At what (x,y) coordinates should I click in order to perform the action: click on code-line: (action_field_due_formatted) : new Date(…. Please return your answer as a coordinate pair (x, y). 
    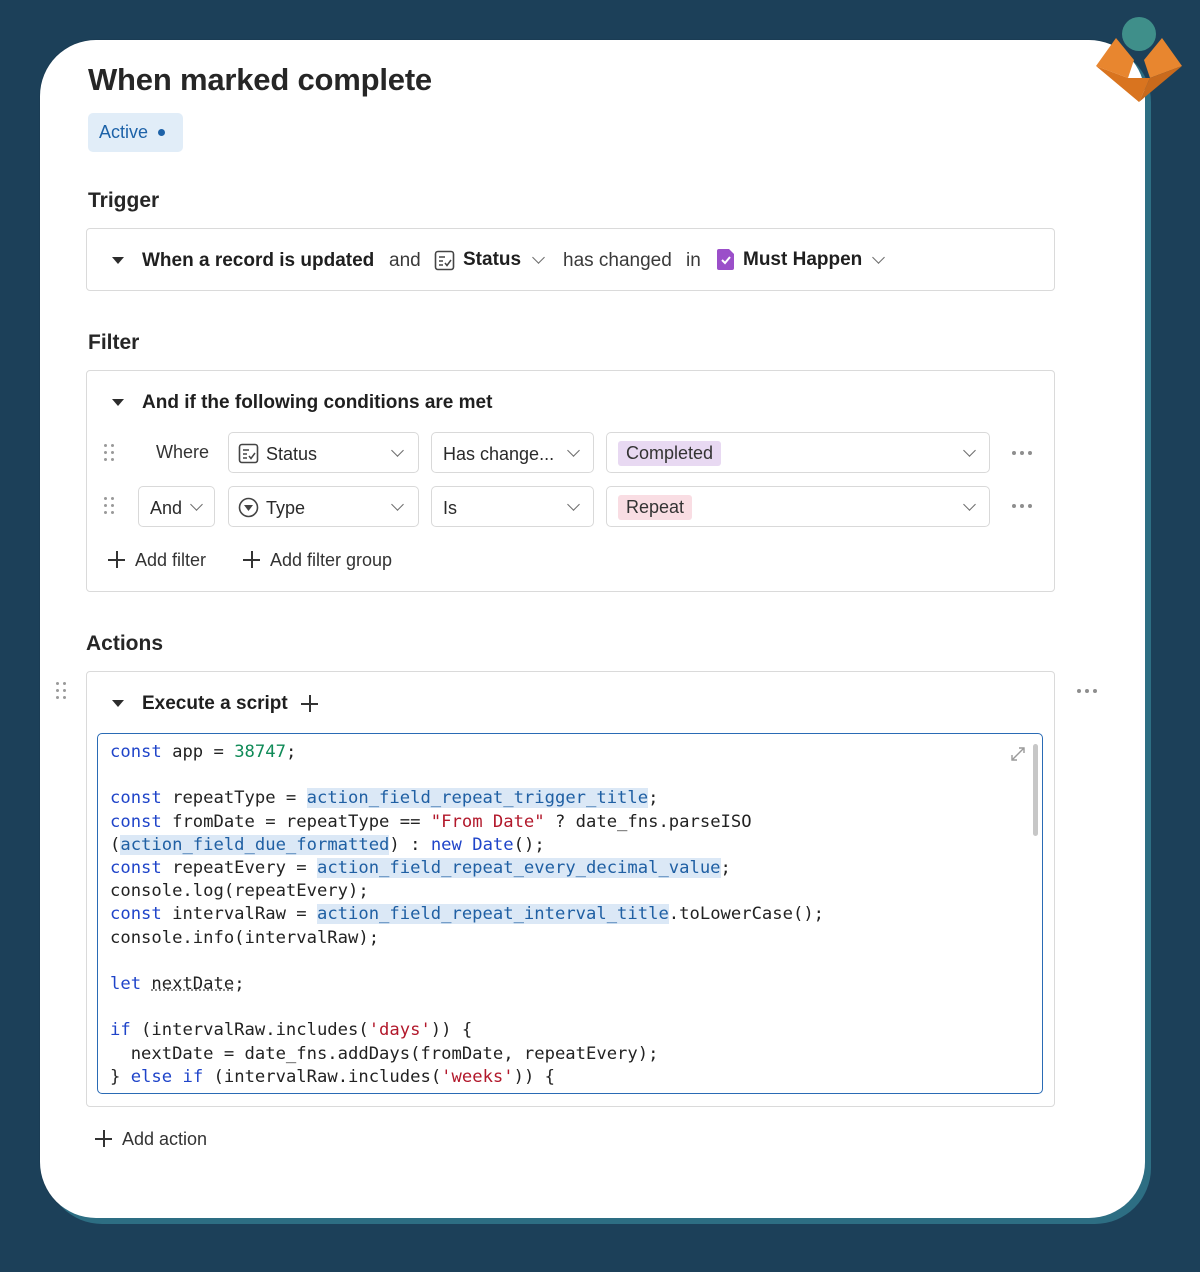
    Looking at the image, I should click on (327, 844).